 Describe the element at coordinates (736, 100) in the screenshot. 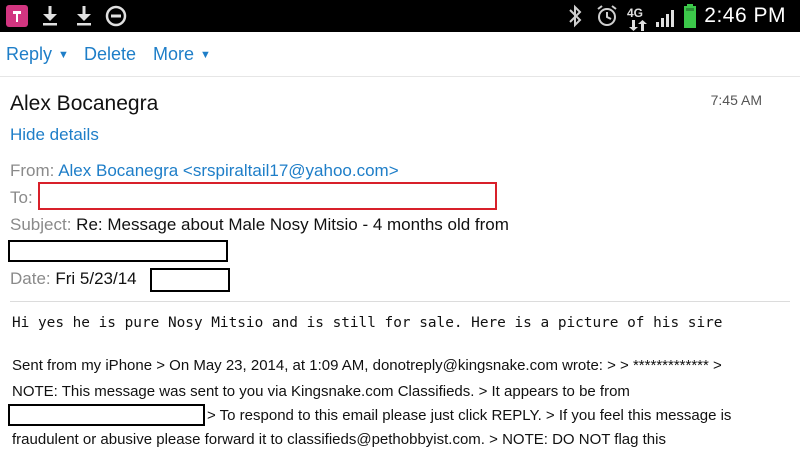

I see `message-time: 7:45 AM` at that location.